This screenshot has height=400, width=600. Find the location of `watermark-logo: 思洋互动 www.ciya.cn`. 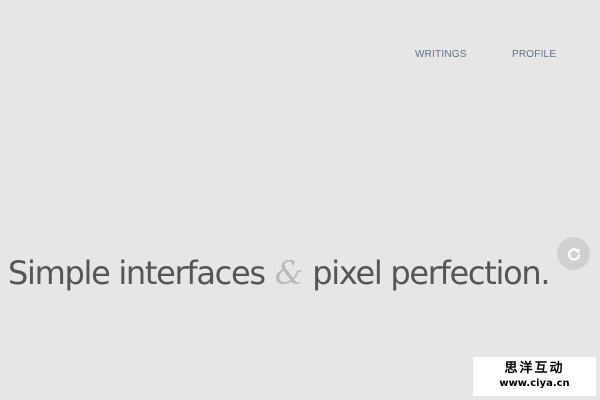

watermark-logo: 思洋互动 www.ciya.cn is located at coordinates (534, 376).